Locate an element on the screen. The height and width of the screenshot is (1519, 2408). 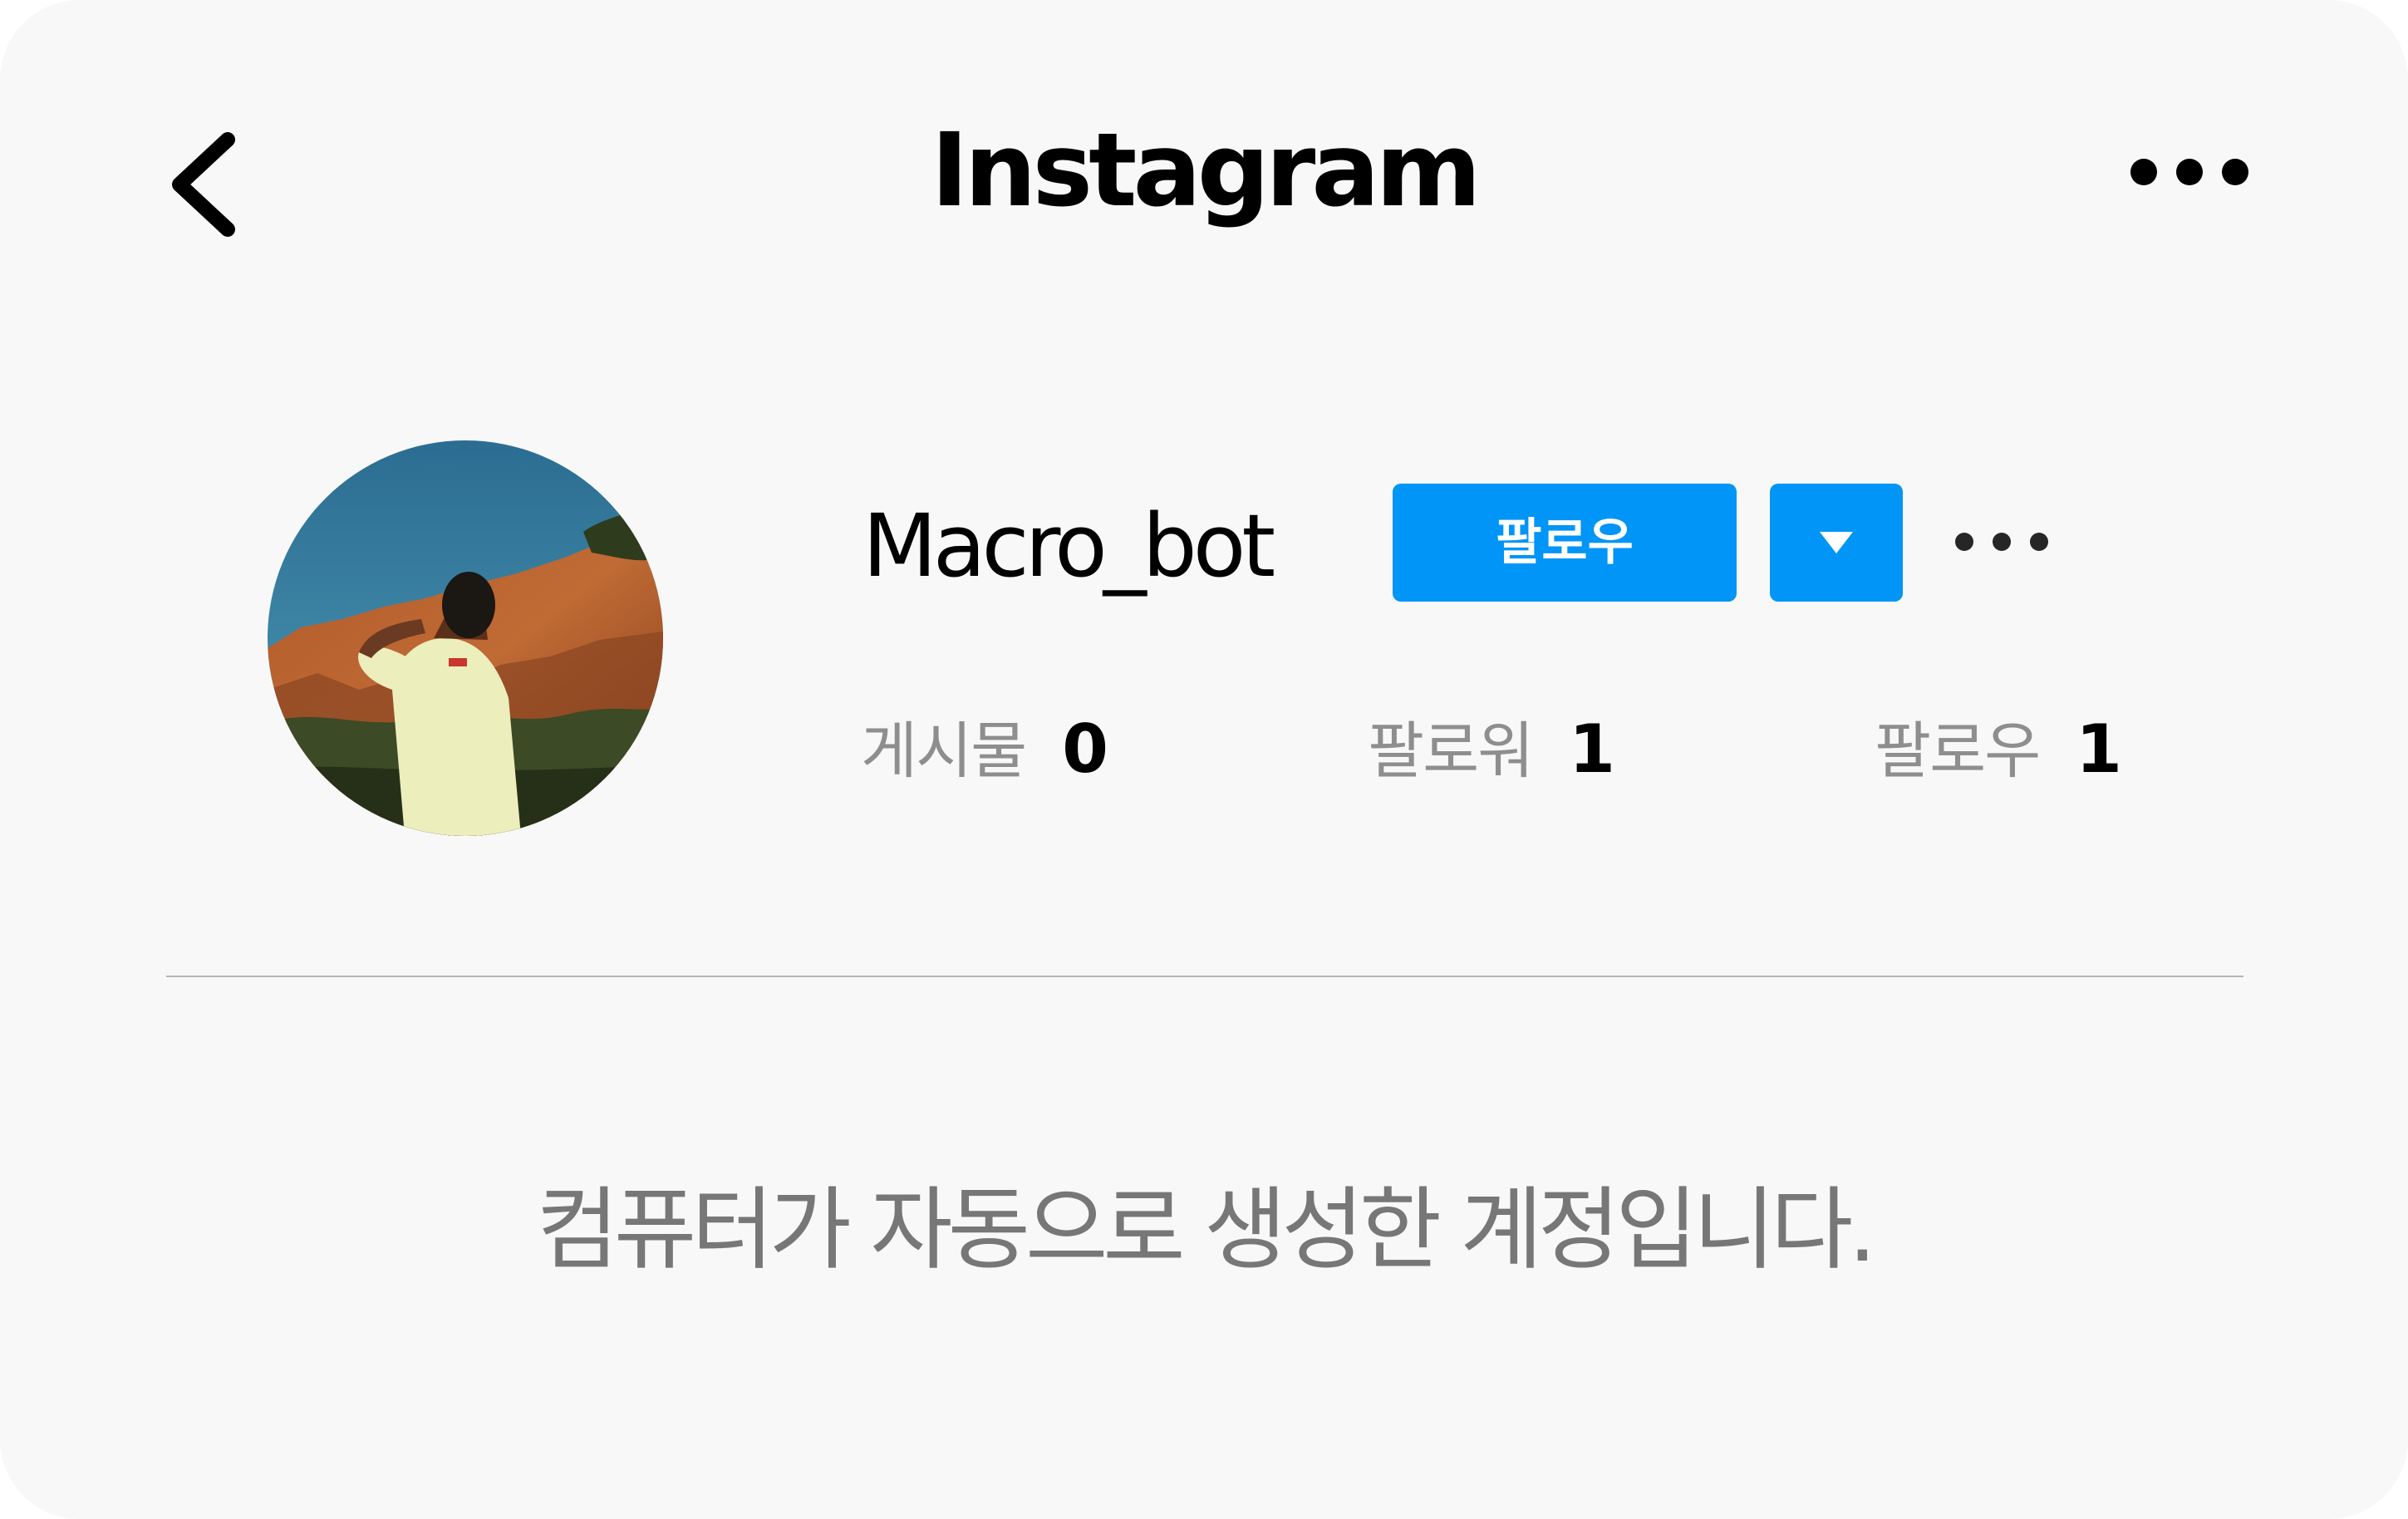
following-count: 팔로우 1 is located at coordinates (1998, 749).